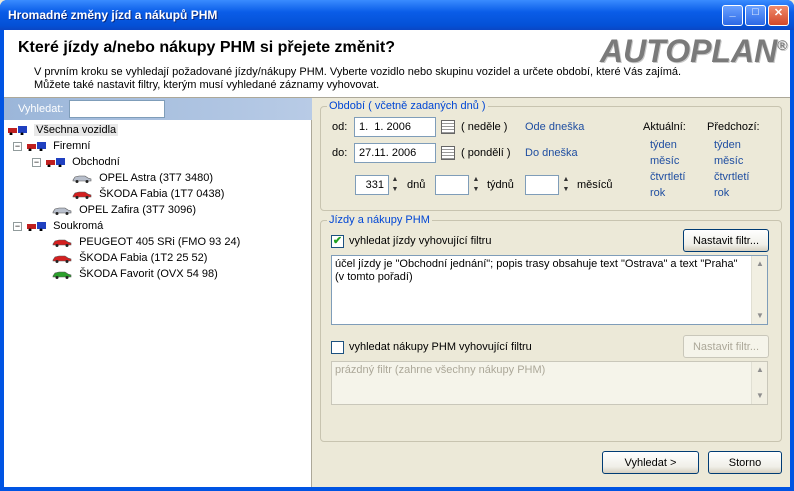  I want to click on tree-label: ŠKODA Fabia (1T7 0438), so click(162, 194).